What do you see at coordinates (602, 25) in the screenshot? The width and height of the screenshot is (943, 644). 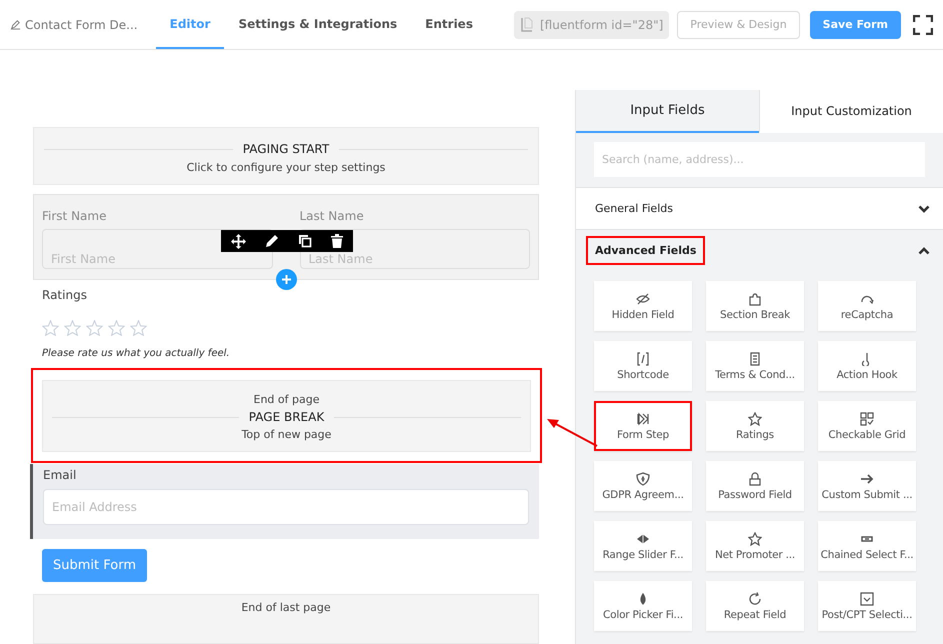 I see `shortcode-text: [fluentform id="28"]` at bounding box center [602, 25].